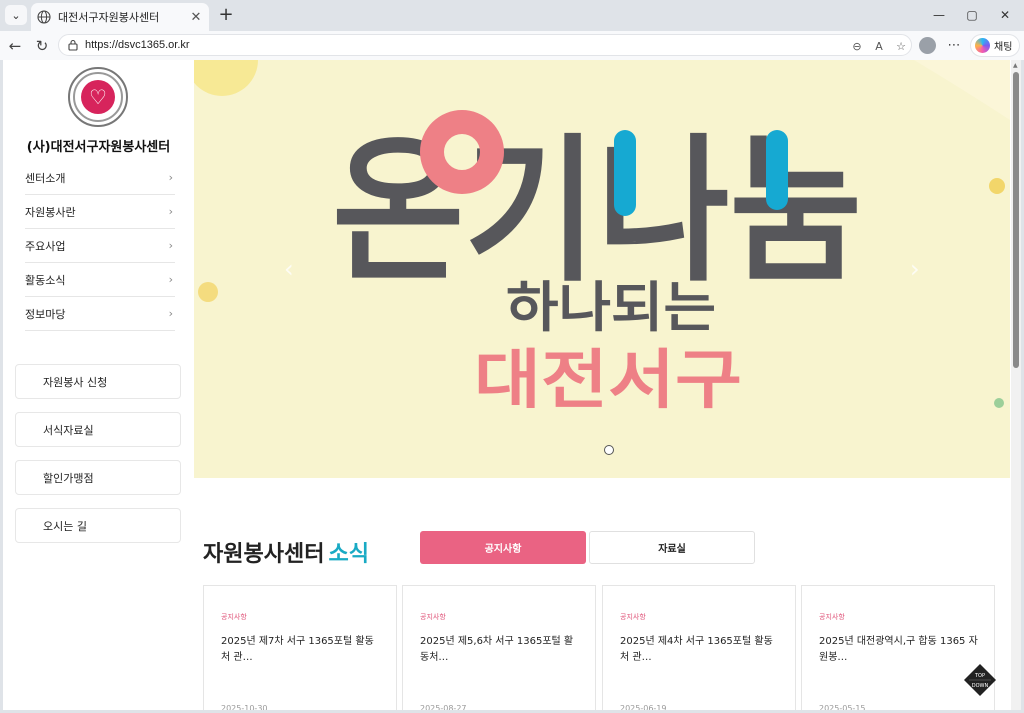 This screenshot has height=713, width=1024. I want to click on quick-link-discount-stores: 할인가맹점, so click(98, 477).